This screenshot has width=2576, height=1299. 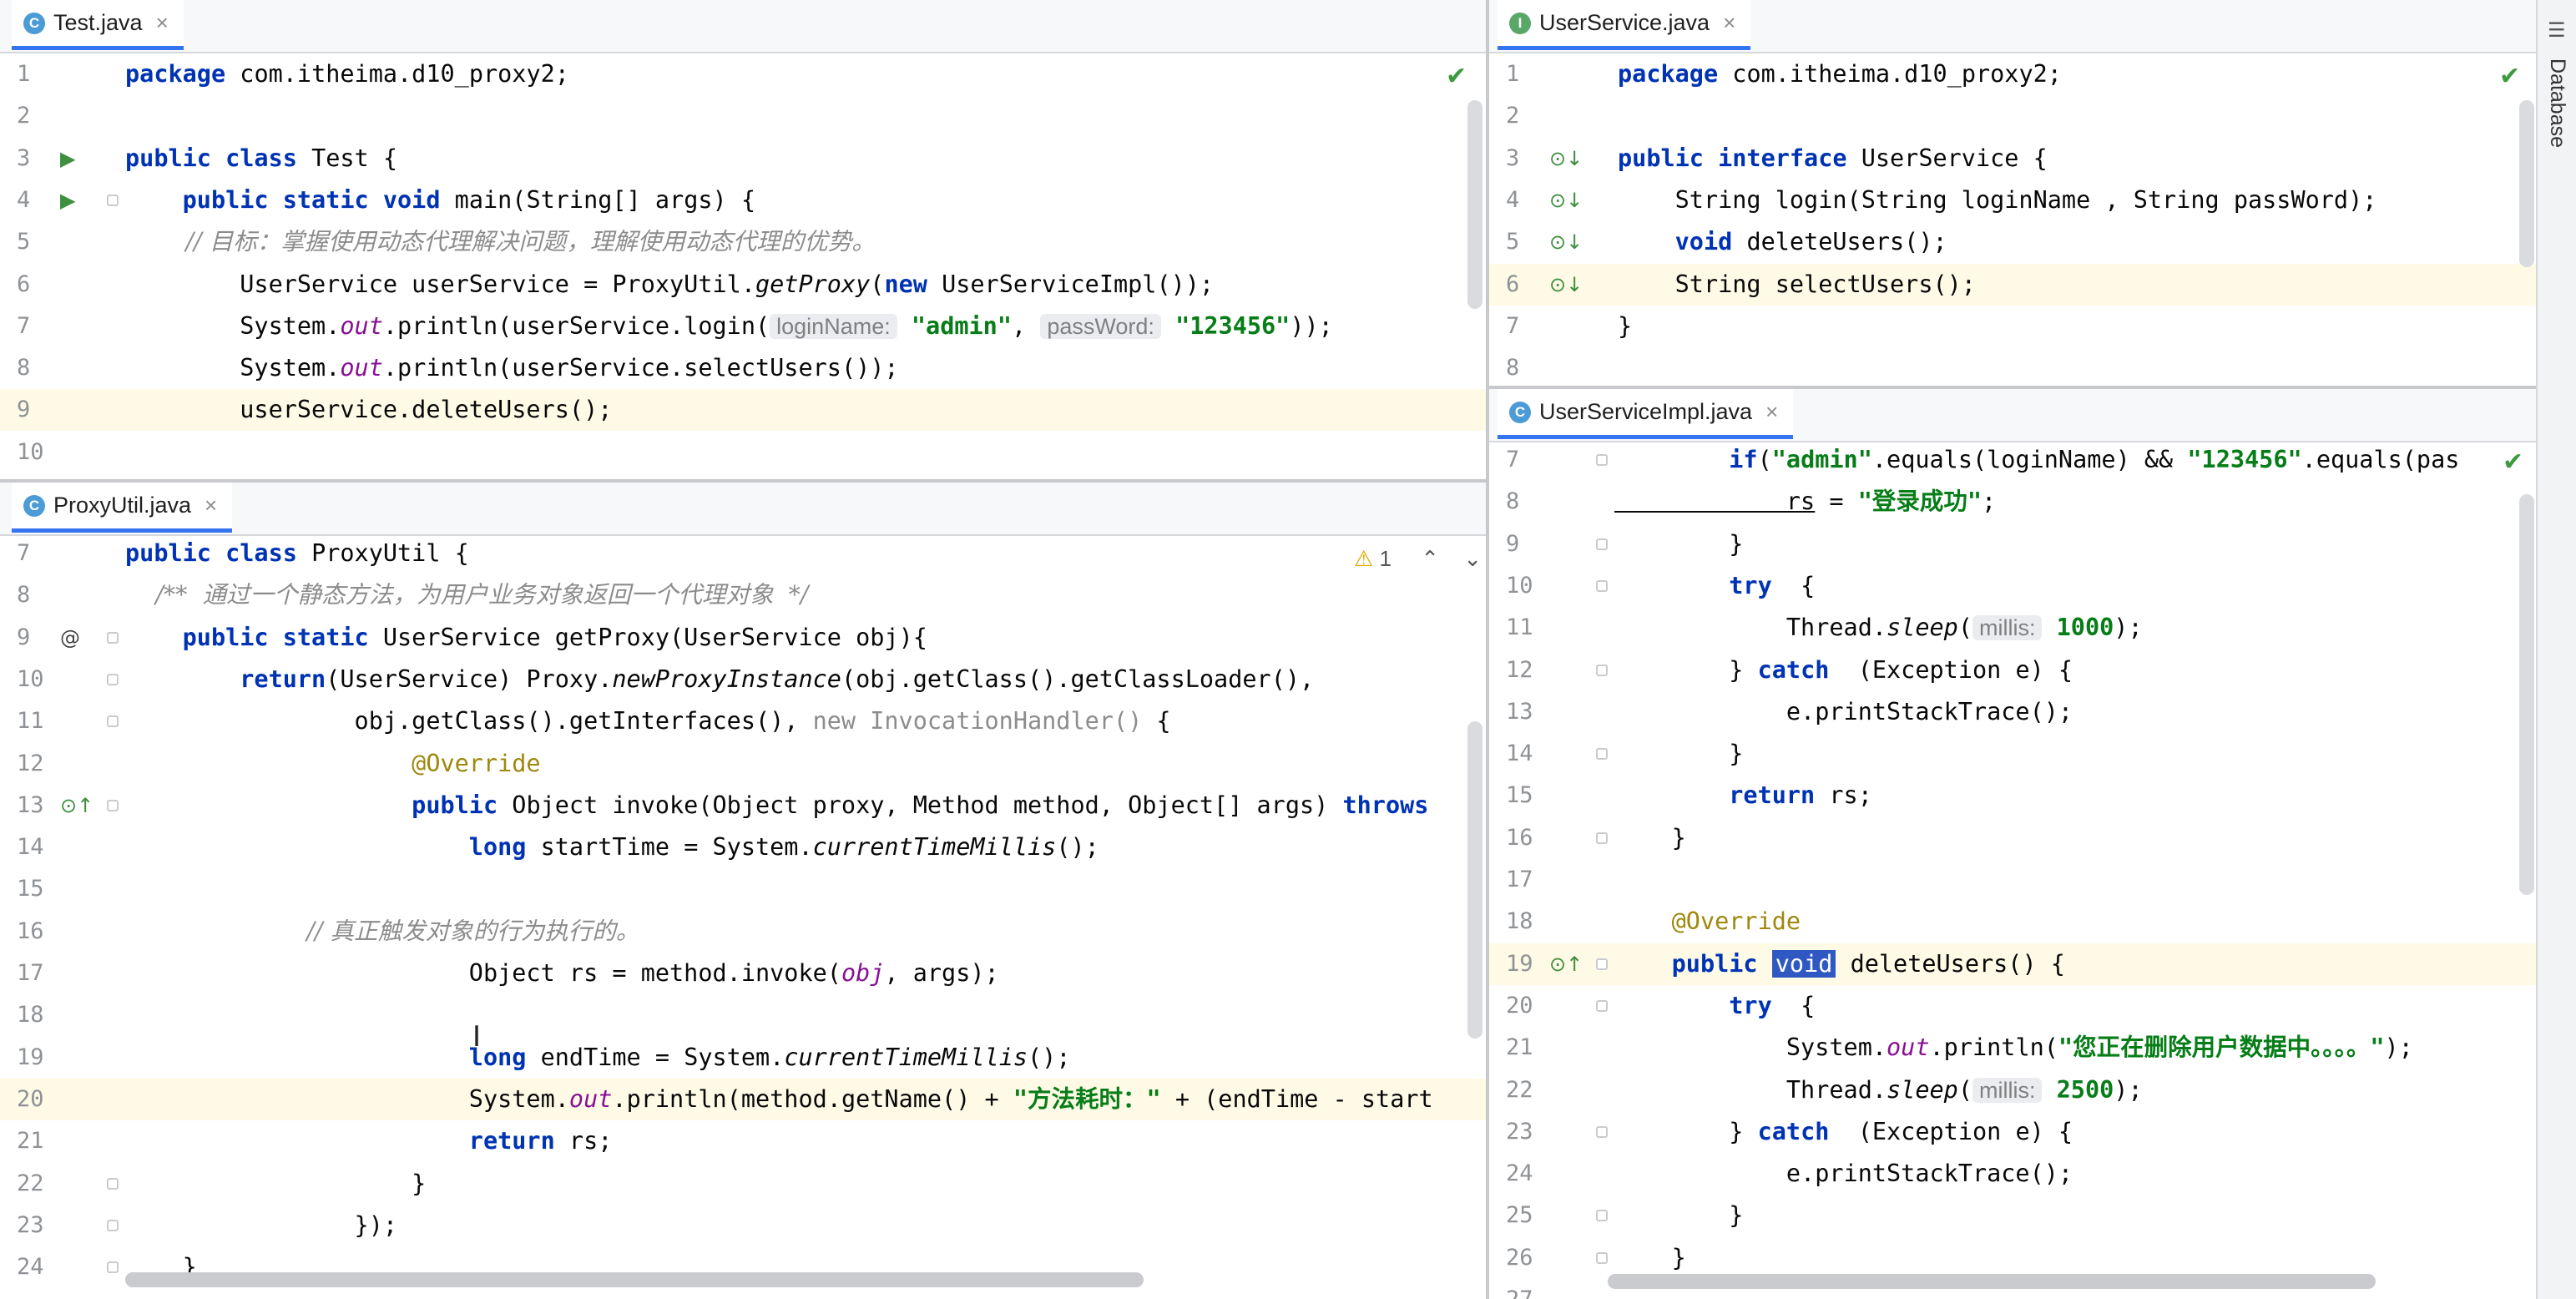 I want to click on code-line: 23 } catch (Exception e) {, so click(x=2013, y=1132).